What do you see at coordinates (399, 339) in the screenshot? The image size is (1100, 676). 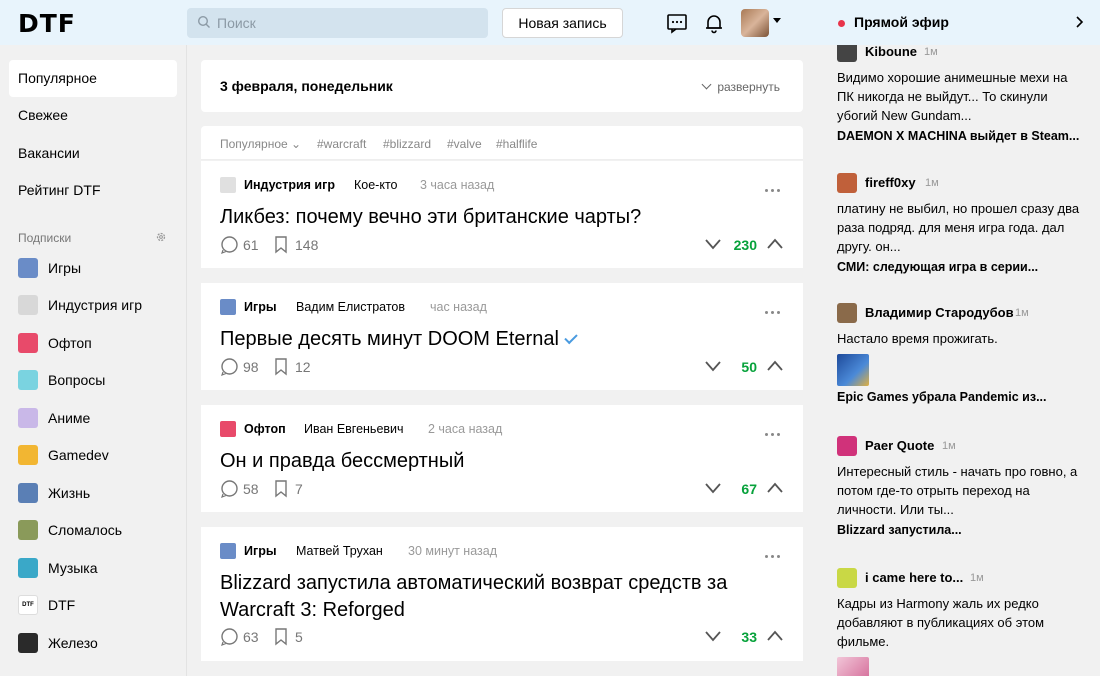 I see `post-title: Первые десять минут DOOM Eternal` at bounding box center [399, 339].